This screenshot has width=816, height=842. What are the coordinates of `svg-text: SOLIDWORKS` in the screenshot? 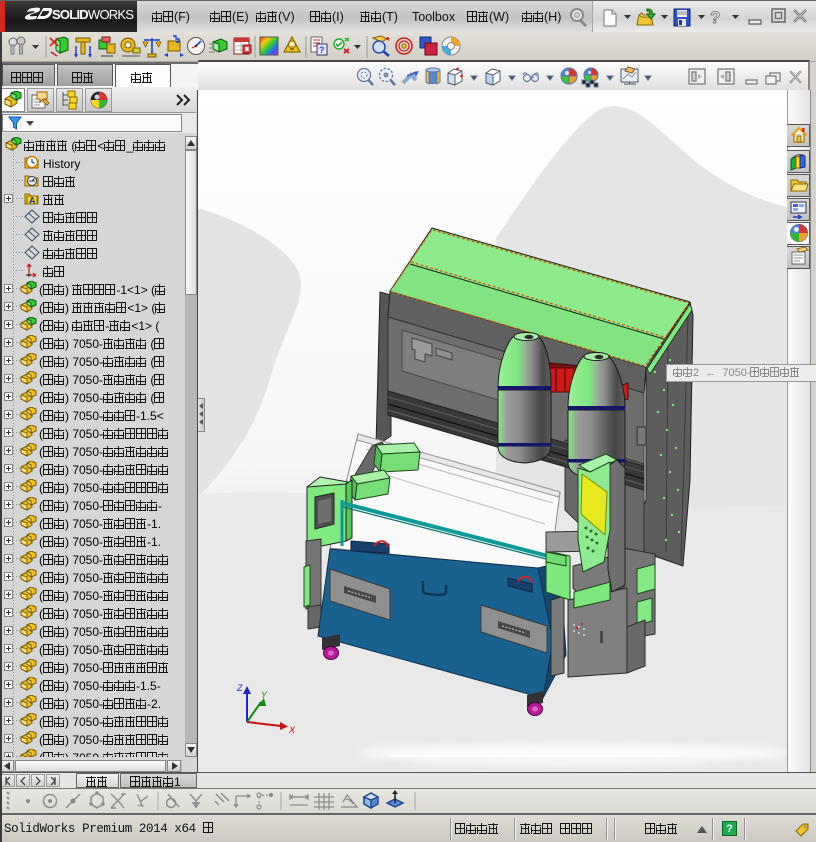 It's located at (93, 14).